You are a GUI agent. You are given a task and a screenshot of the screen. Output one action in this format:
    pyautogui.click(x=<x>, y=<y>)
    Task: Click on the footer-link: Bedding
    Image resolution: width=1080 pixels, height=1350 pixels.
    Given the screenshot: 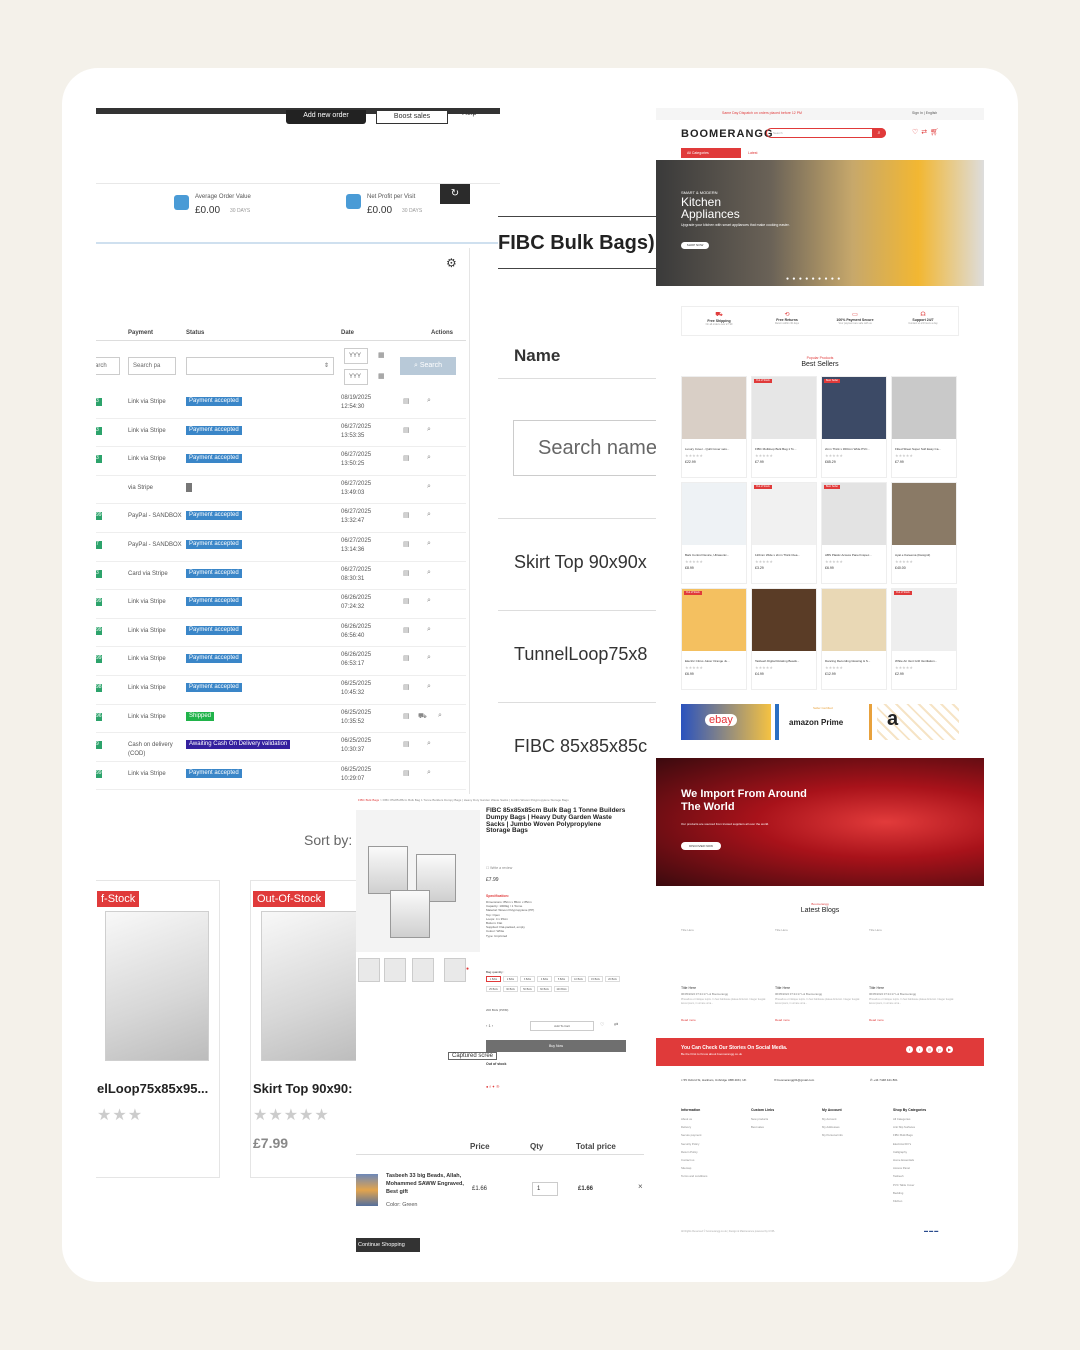 What is the action you would take?
    pyautogui.click(x=923, y=1193)
    